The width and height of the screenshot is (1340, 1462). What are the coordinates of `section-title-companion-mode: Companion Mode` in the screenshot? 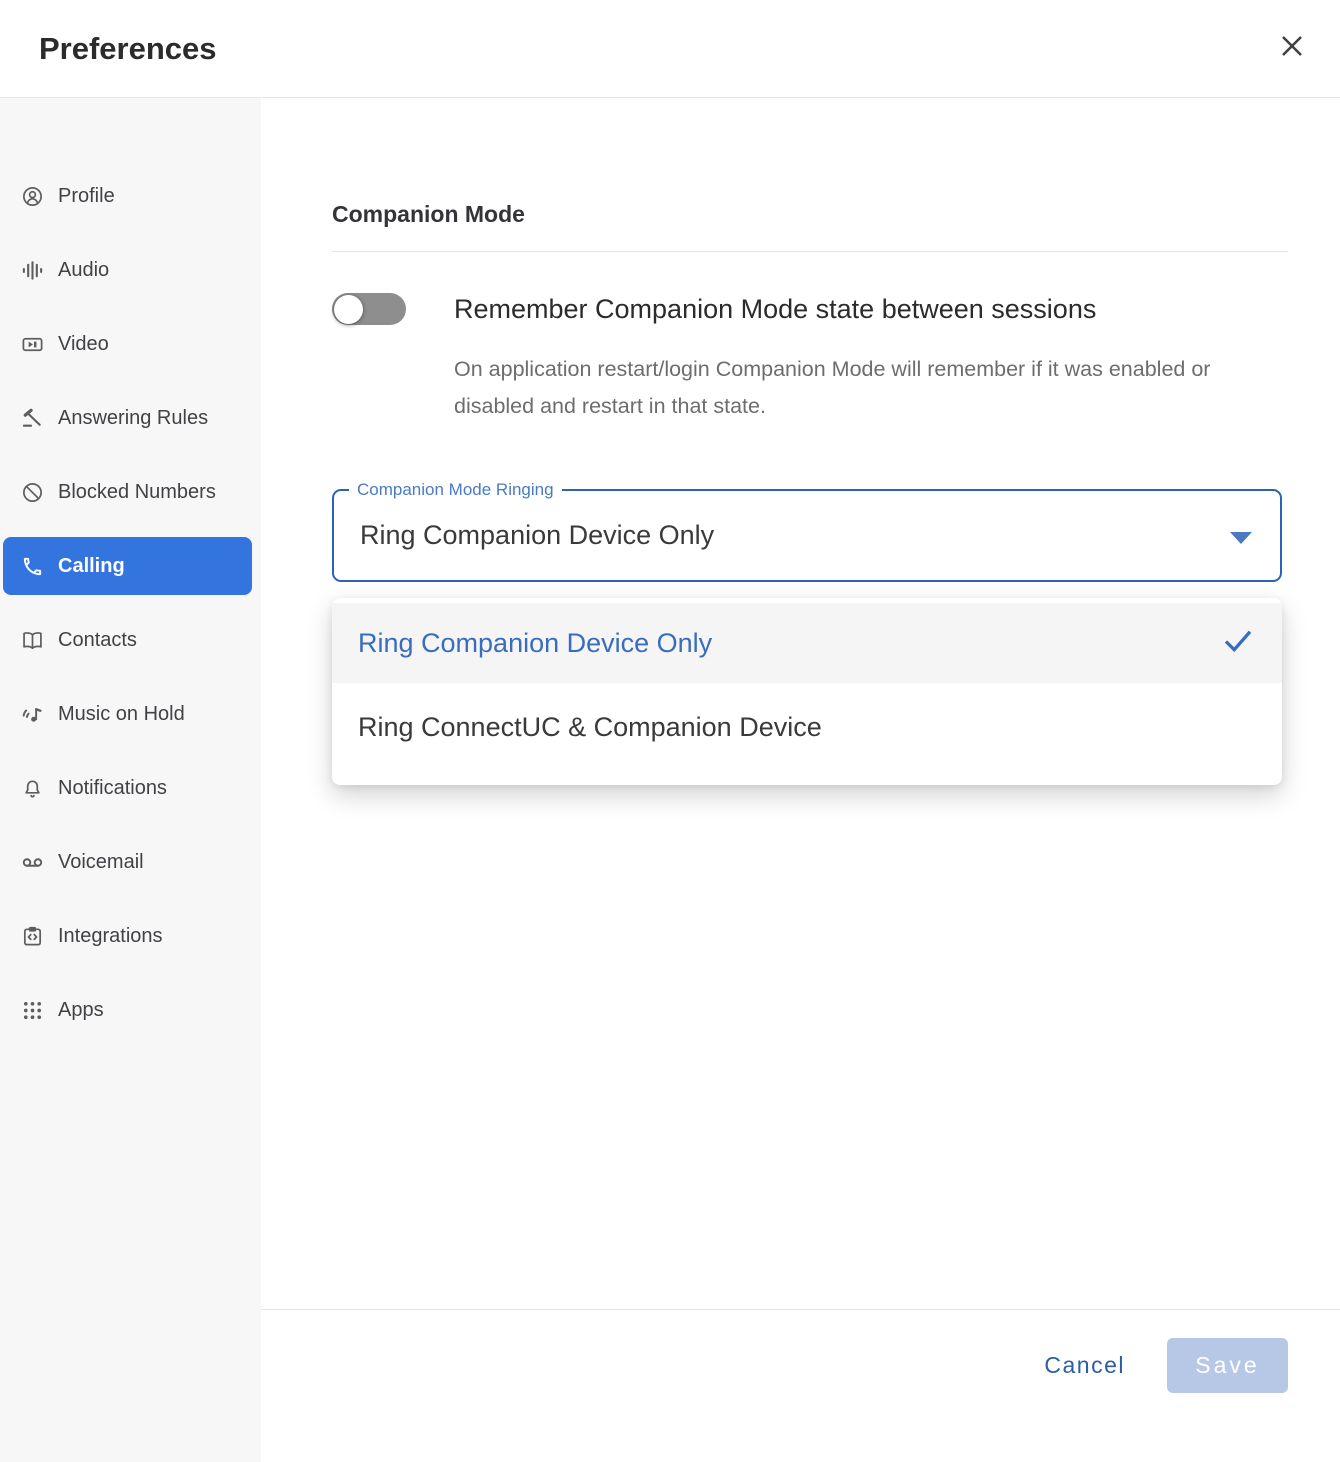 It's located at (428, 214).